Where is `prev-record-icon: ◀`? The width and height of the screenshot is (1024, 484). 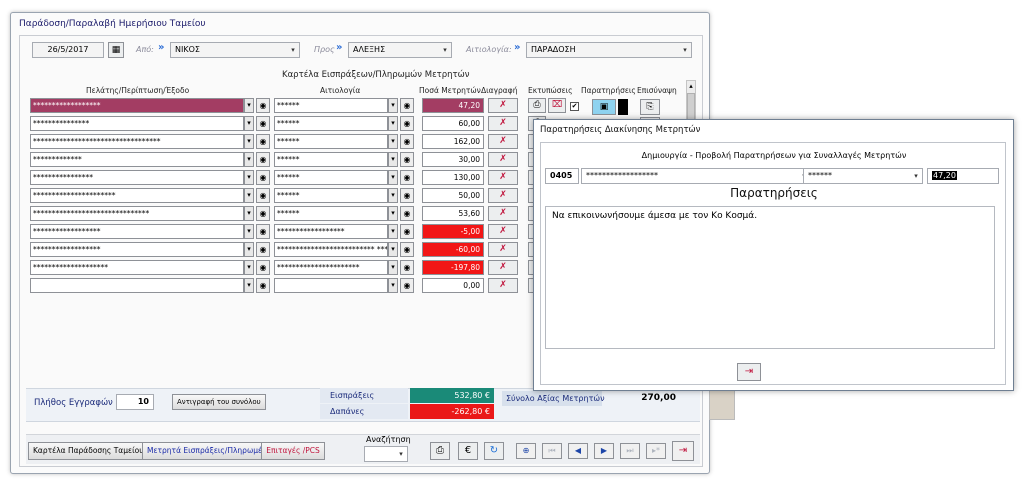
prev-record-icon: ◀ is located at coordinates (578, 451).